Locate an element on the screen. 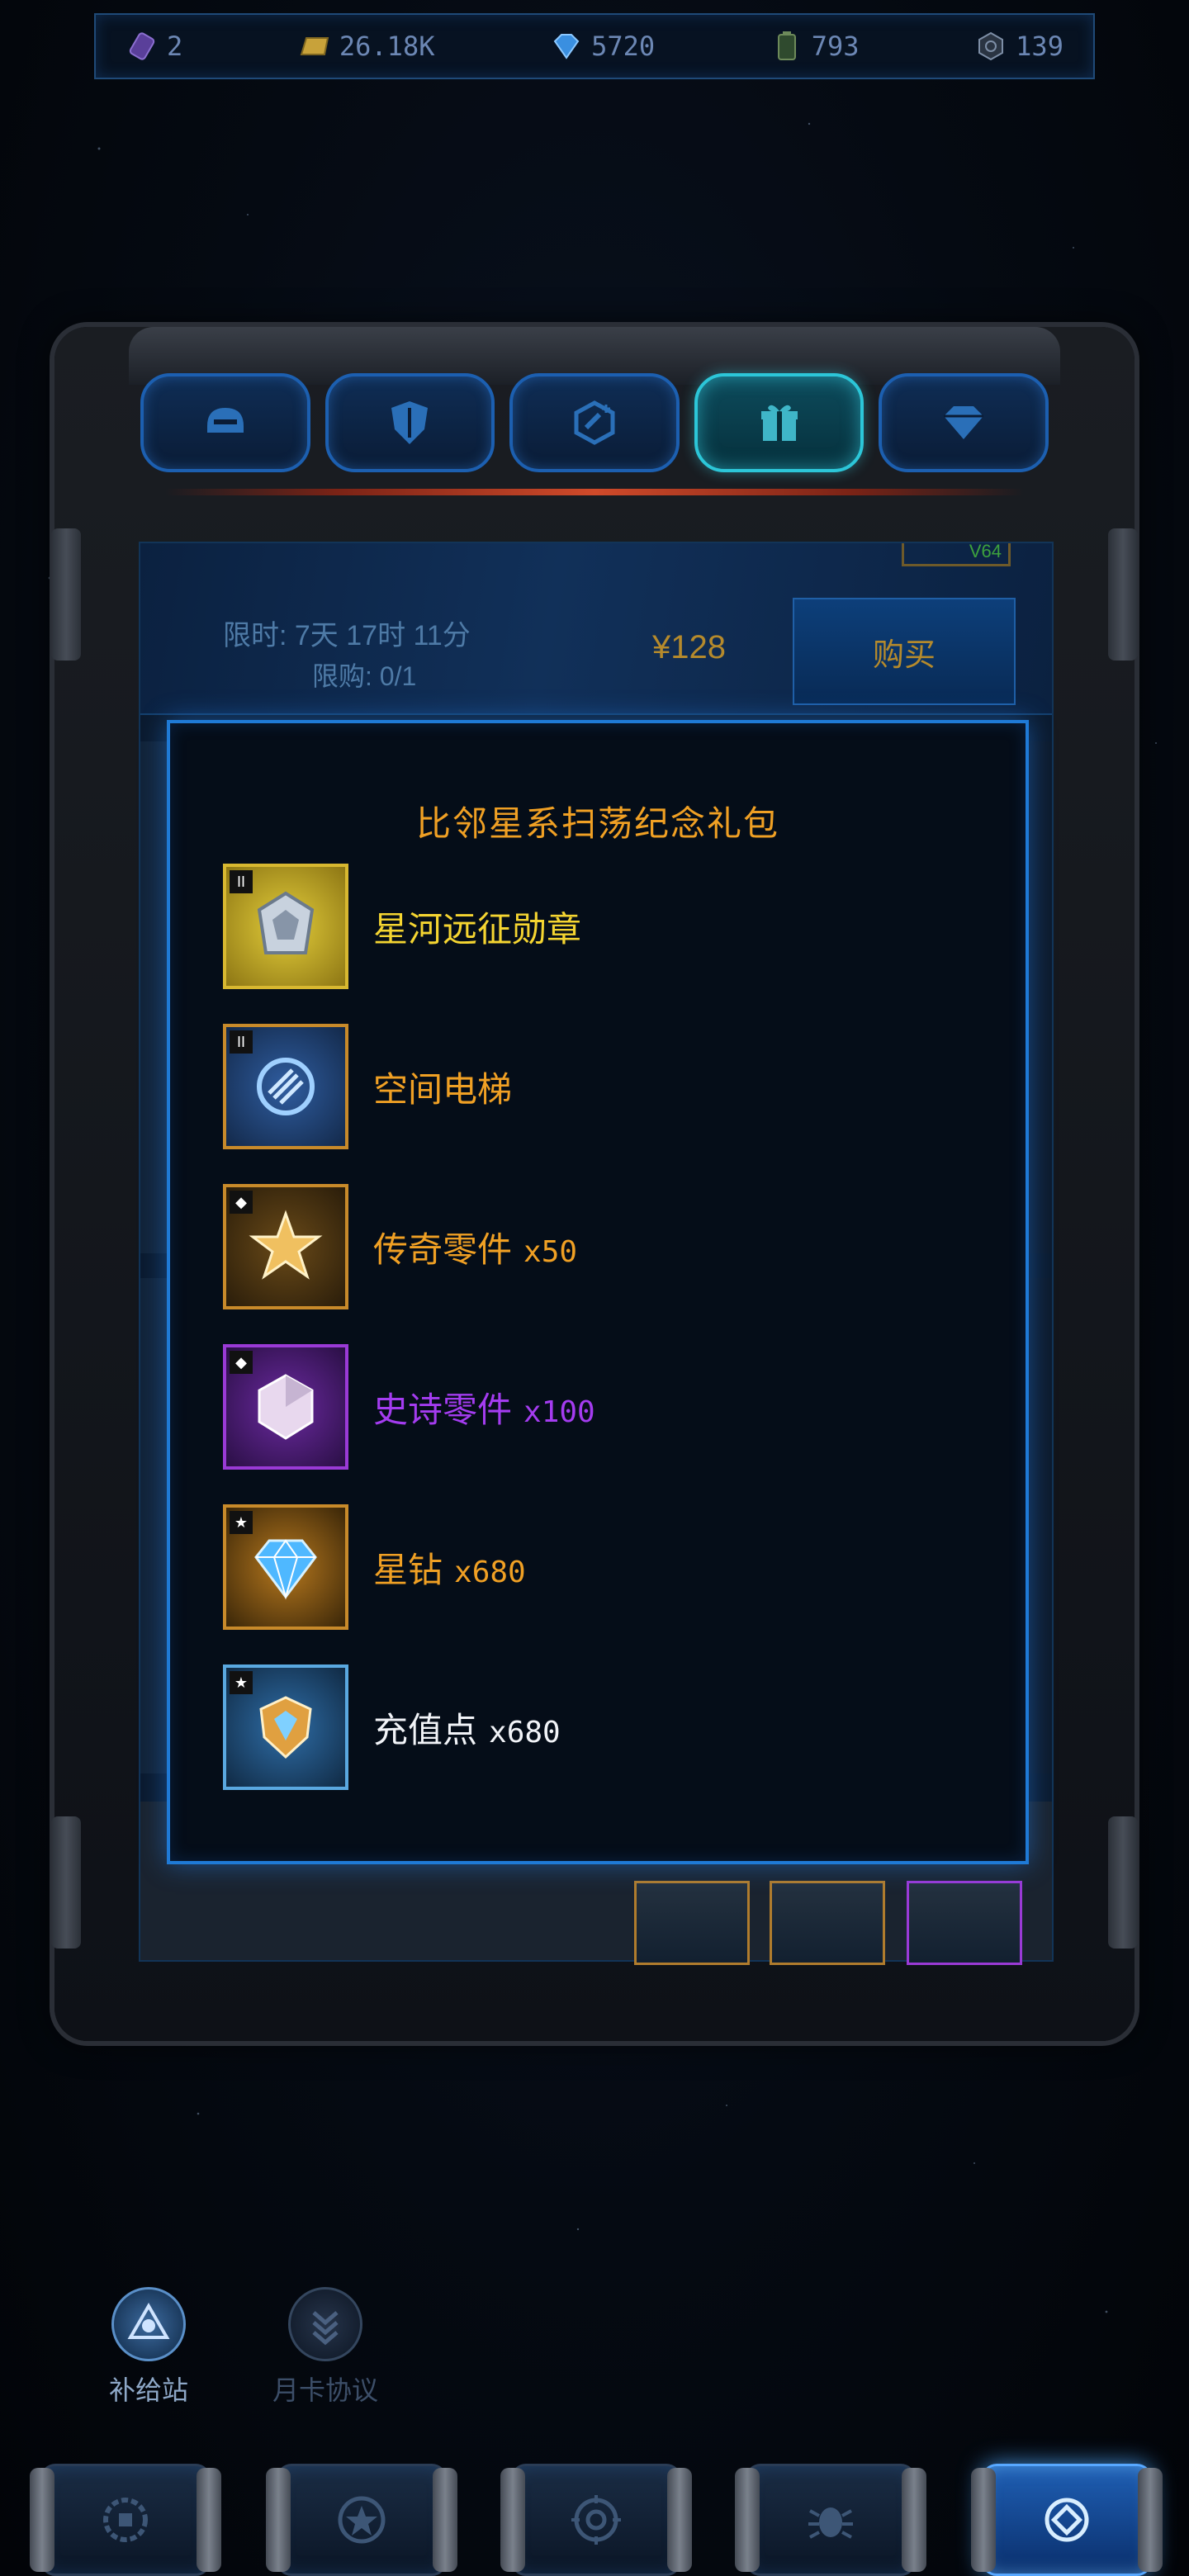  dock-bug is located at coordinates (831, 2520).